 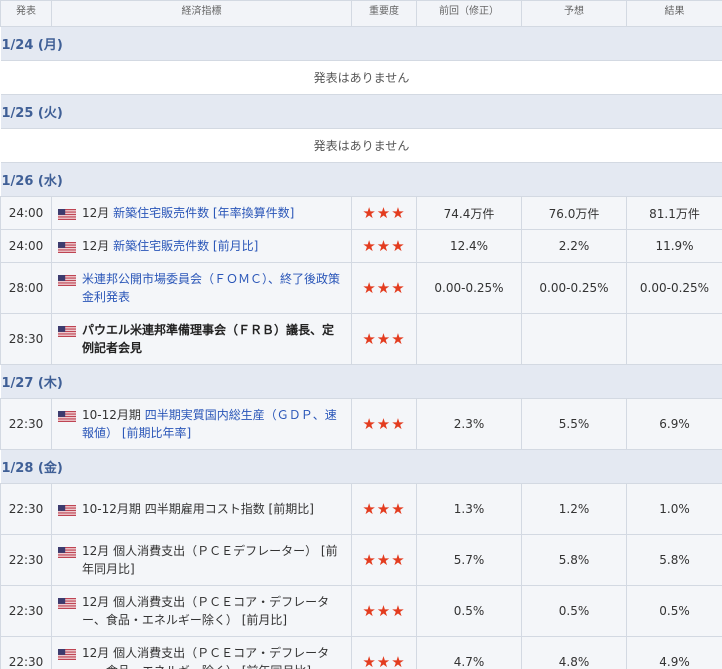 I want to click on event-previous: 12.4%, so click(x=469, y=246).